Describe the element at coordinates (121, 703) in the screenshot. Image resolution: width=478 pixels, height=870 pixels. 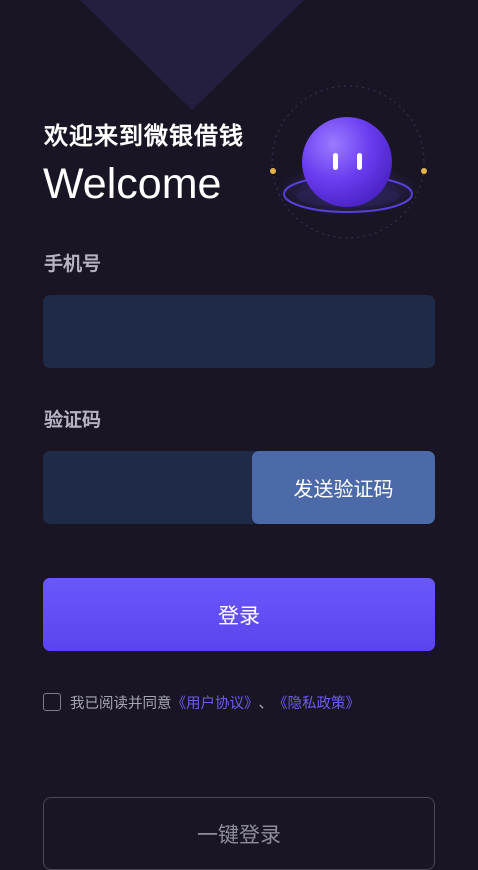
I see `agreement-prefix: 我已阅读并同意` at that location.